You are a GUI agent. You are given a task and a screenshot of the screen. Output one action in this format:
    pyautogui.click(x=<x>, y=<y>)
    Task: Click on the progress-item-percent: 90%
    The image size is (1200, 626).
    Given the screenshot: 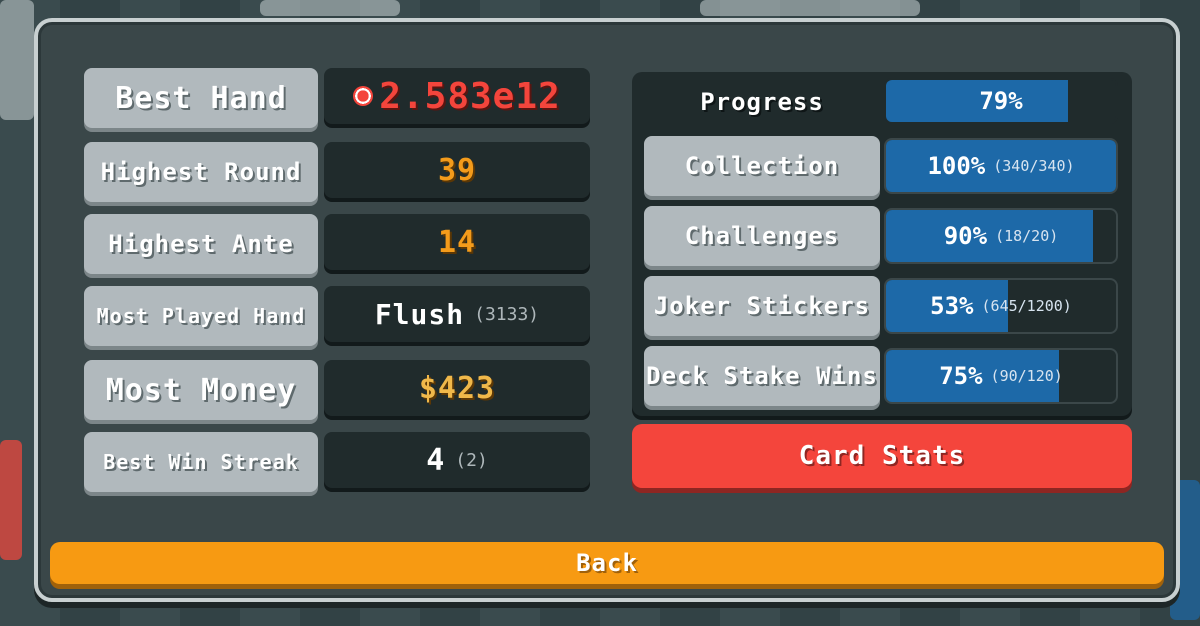 What is the action you would take?
    pyautogui.click(x=965, y=236)
    